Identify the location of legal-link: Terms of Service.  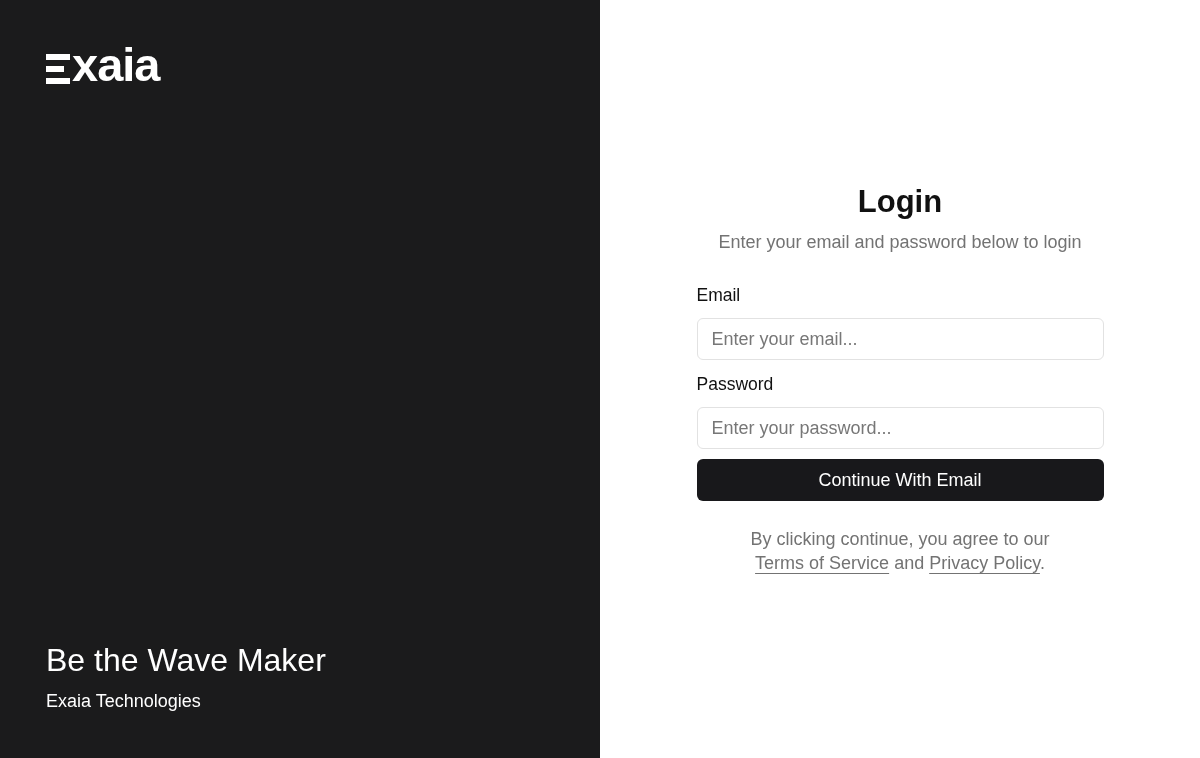
(822, 563).